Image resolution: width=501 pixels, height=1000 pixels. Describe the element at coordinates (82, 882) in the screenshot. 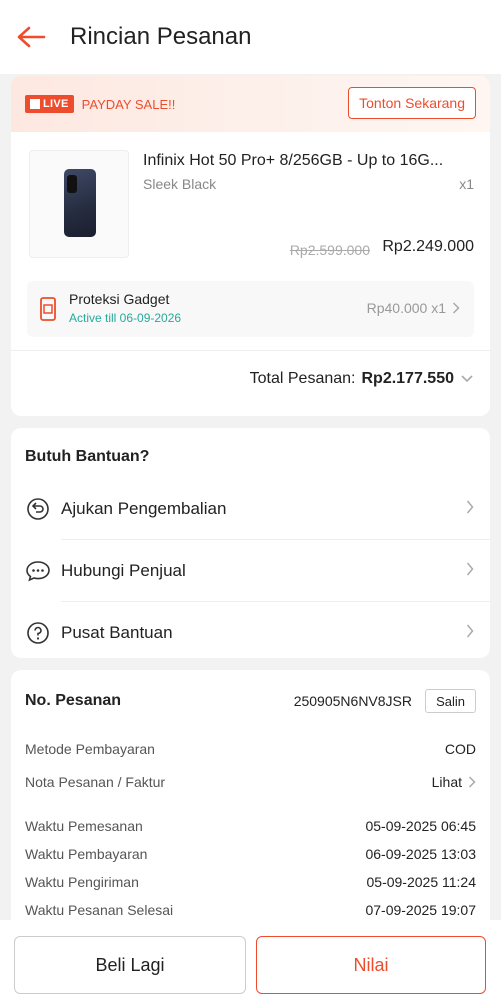

I see `time-label: Waktu Pengiriman` at that location.